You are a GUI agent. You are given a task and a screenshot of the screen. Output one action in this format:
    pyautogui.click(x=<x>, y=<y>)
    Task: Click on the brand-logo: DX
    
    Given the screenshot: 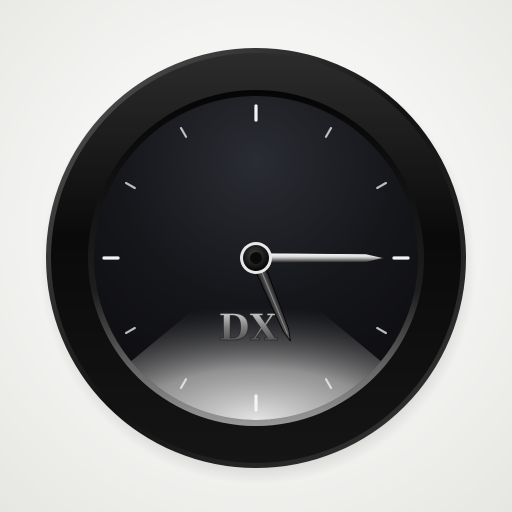 What is the action you would take?
    pyautogui.click(x=247, y=328)
    